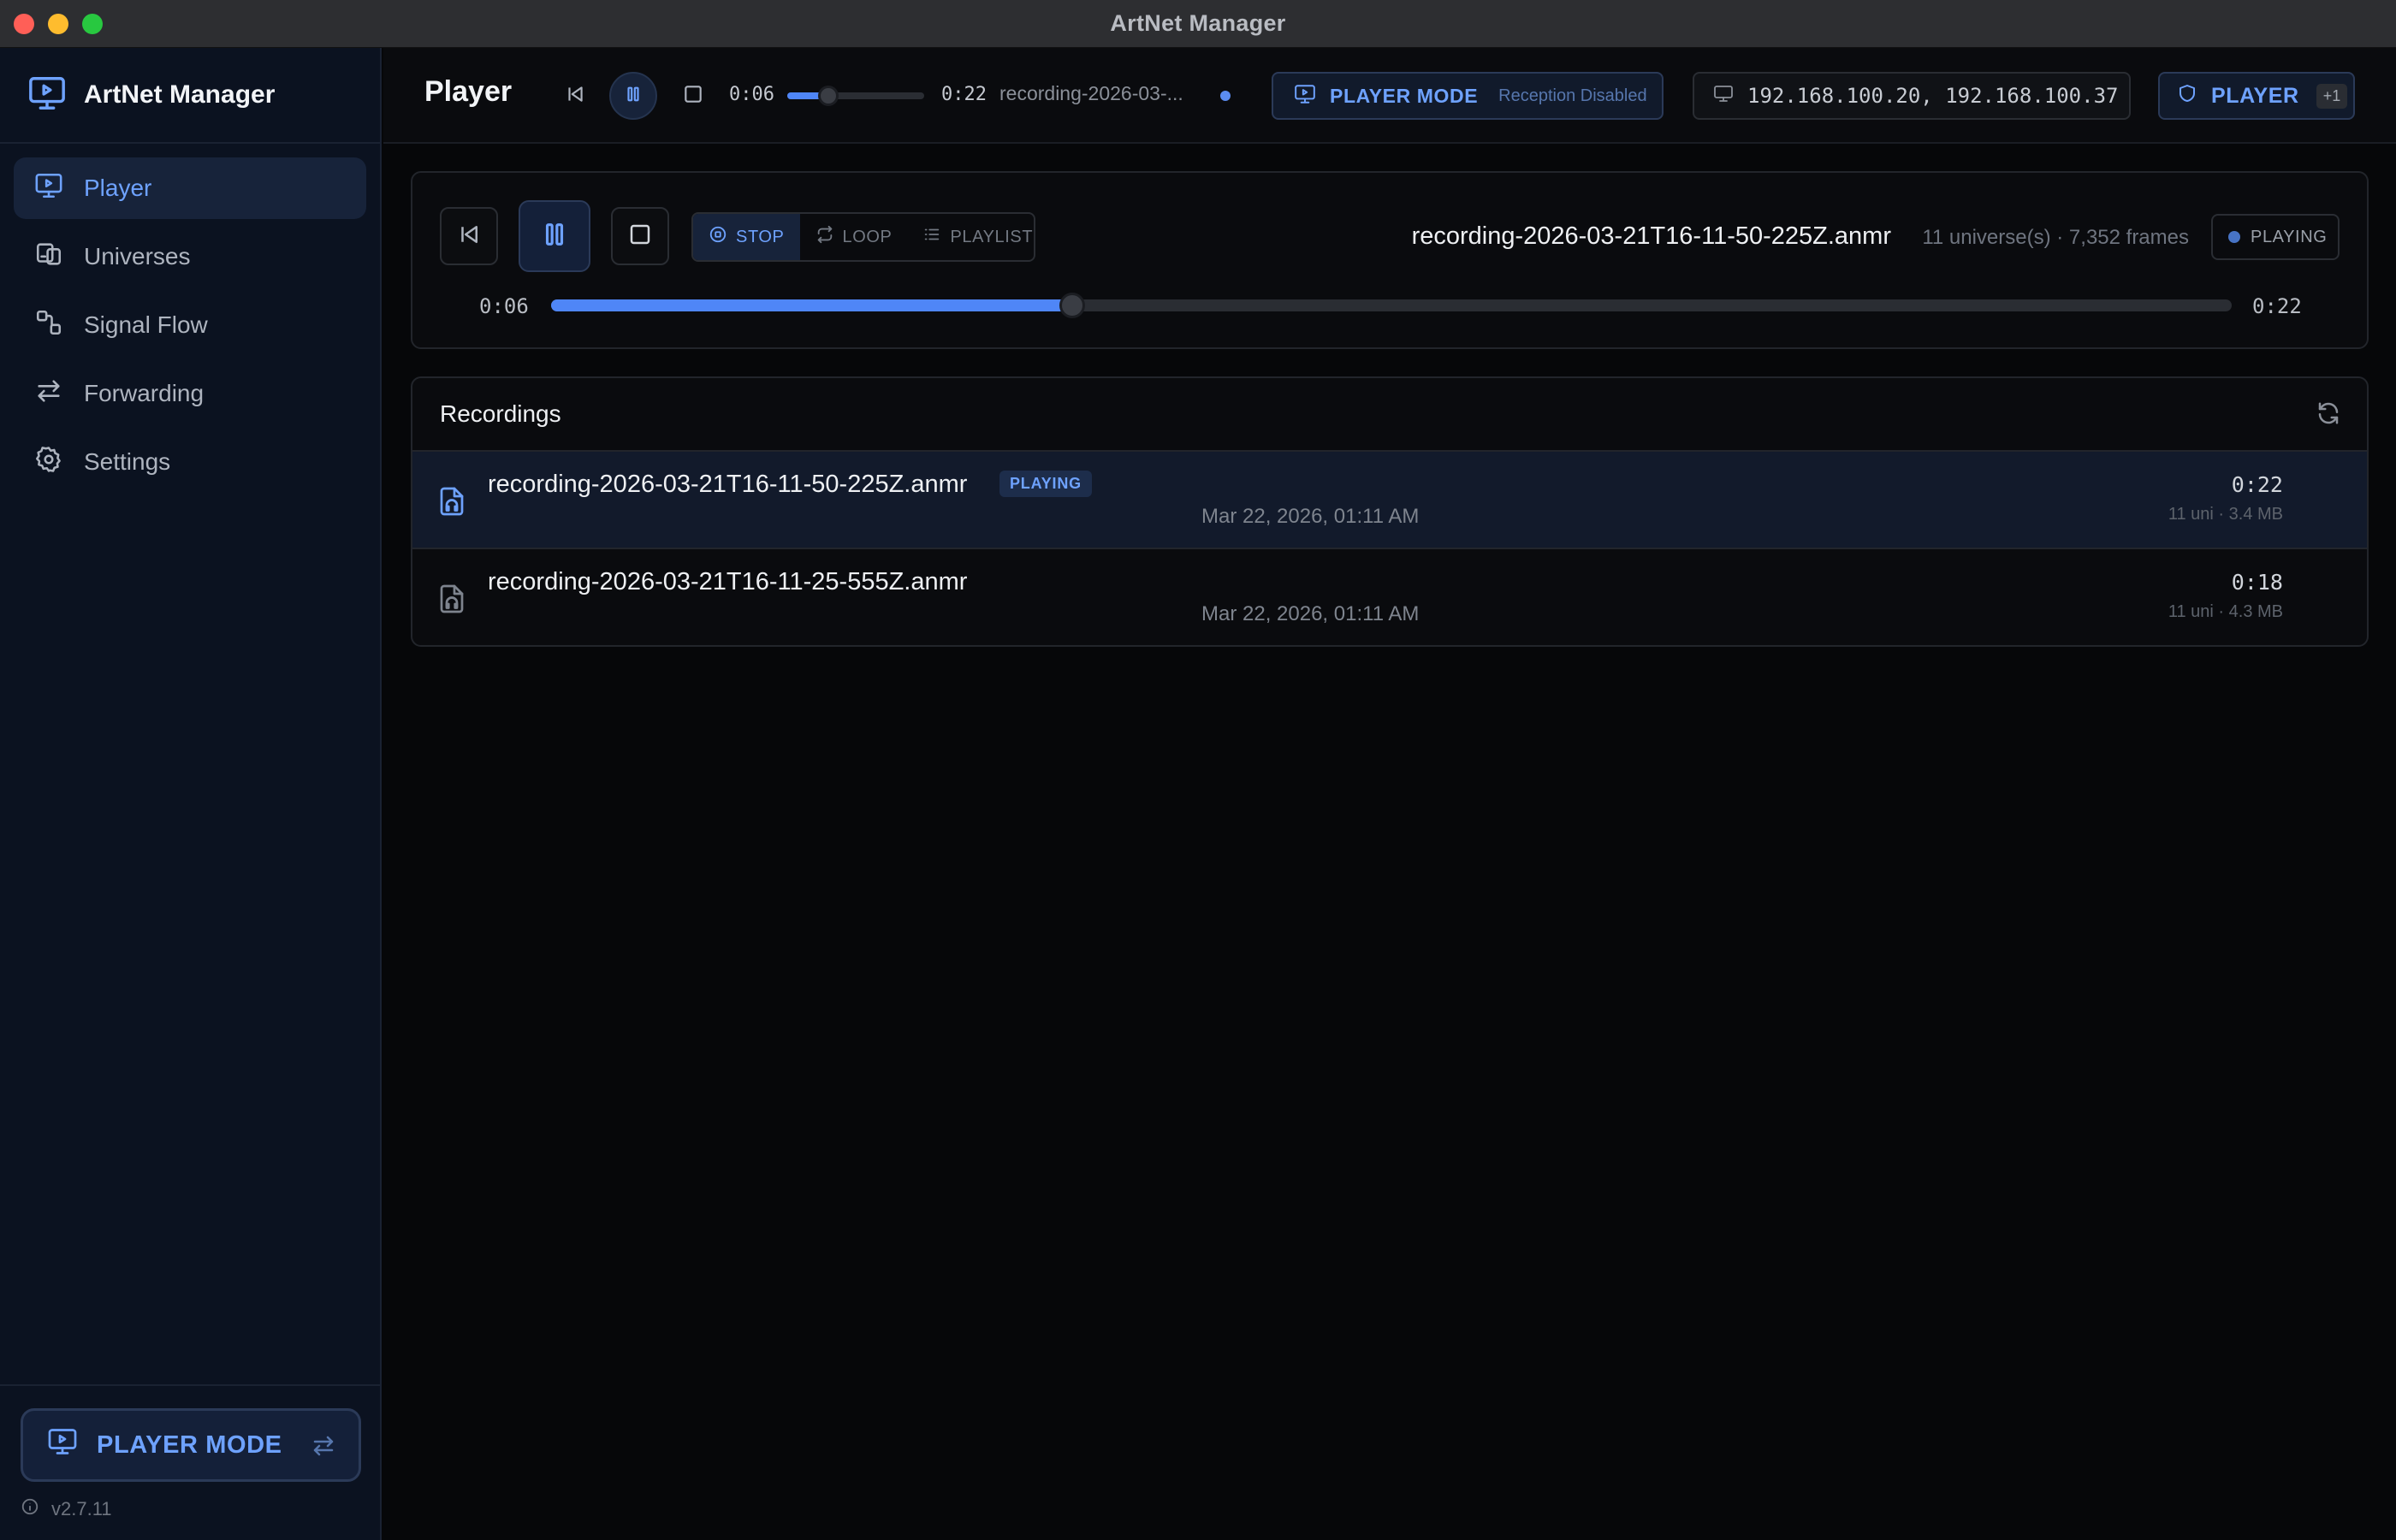 The image size is (2396, 1540). I want to click on role-label: PLAYER, so click(2255, 95).